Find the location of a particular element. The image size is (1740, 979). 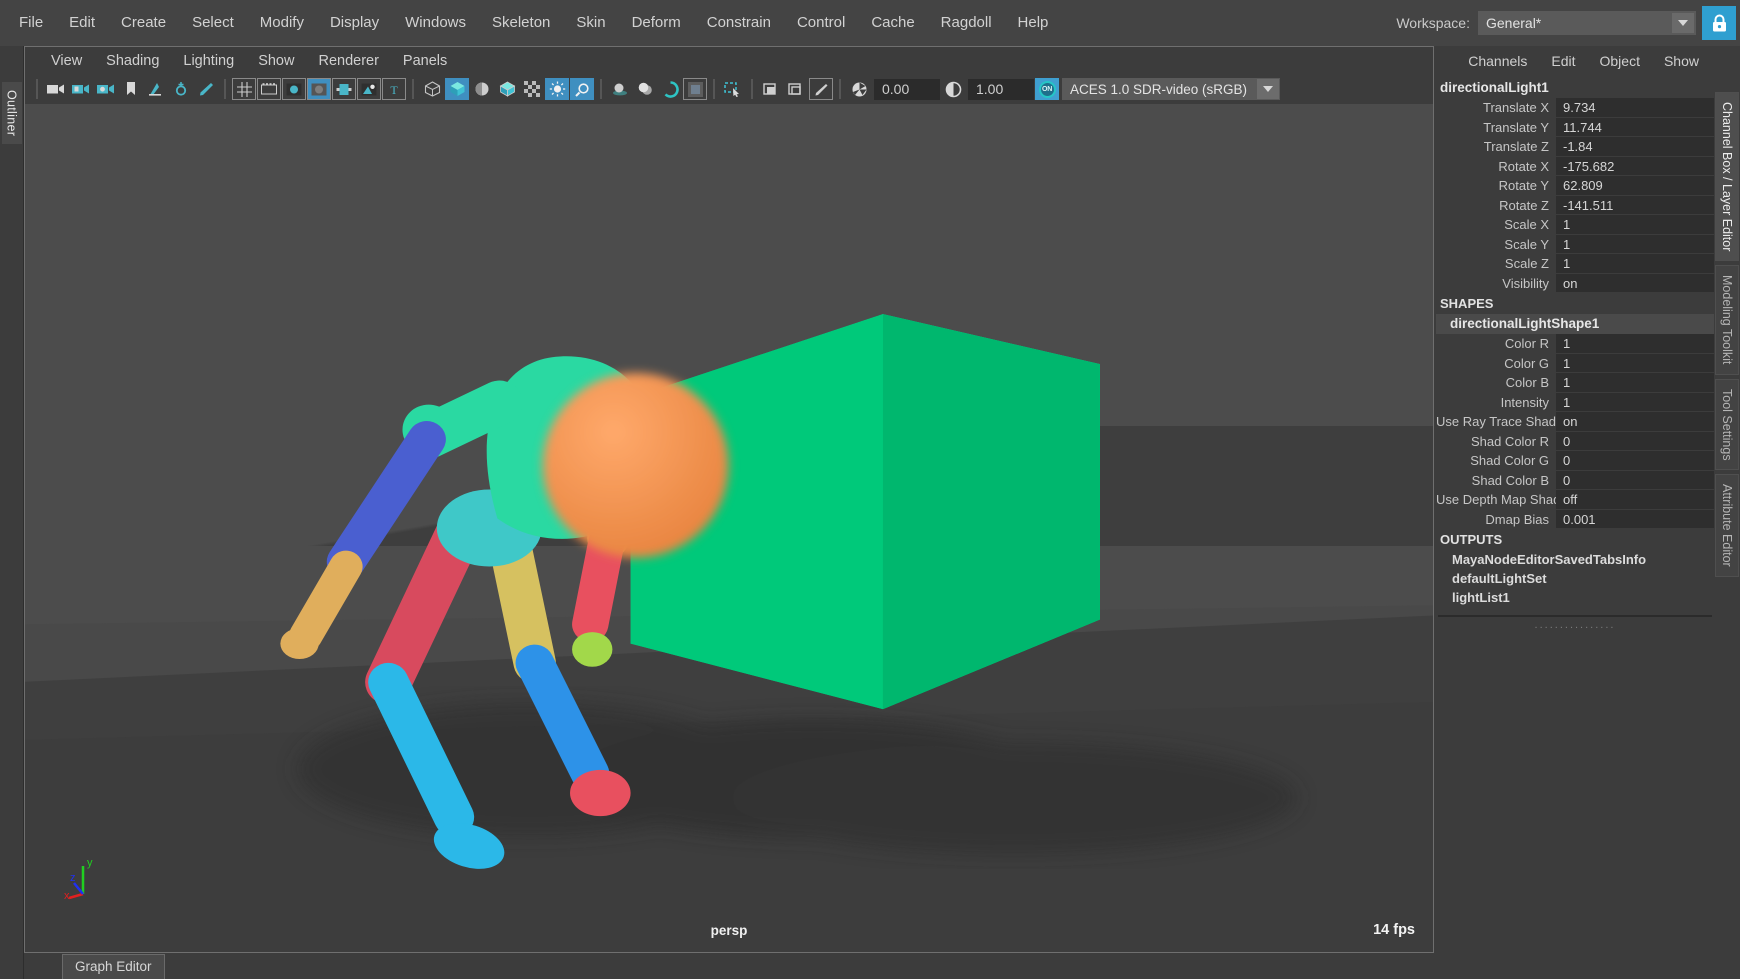

channel-box-menu-show: Show is located at coordinates (1681, 61).